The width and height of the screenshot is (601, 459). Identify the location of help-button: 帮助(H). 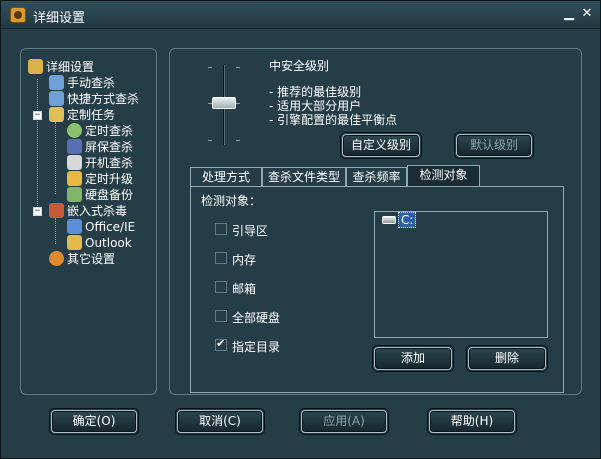
(472, 421).